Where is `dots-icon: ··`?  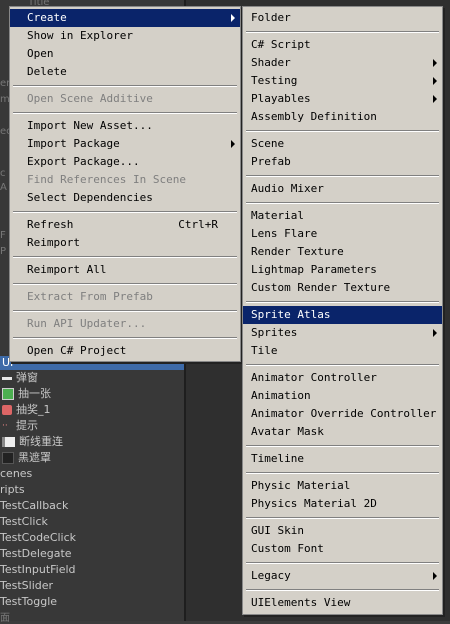
dots-icon: ·· is located at coordinates (5, 426).